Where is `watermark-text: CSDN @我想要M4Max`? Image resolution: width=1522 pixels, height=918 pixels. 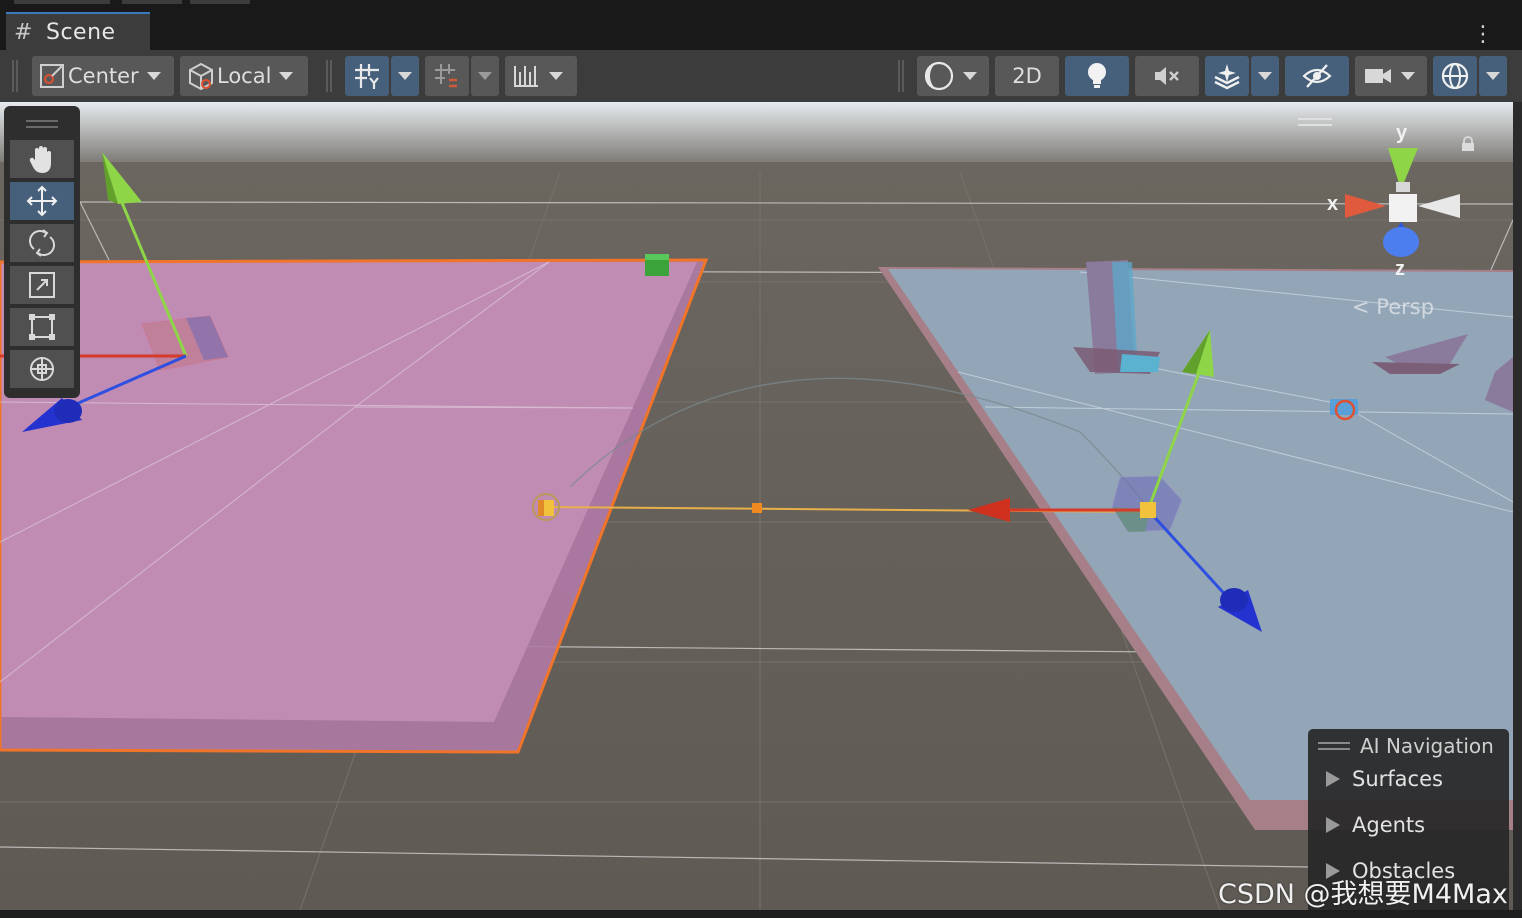
watermark-text: CSDN @我想要M4Max is located at coordinates (1363, 894).